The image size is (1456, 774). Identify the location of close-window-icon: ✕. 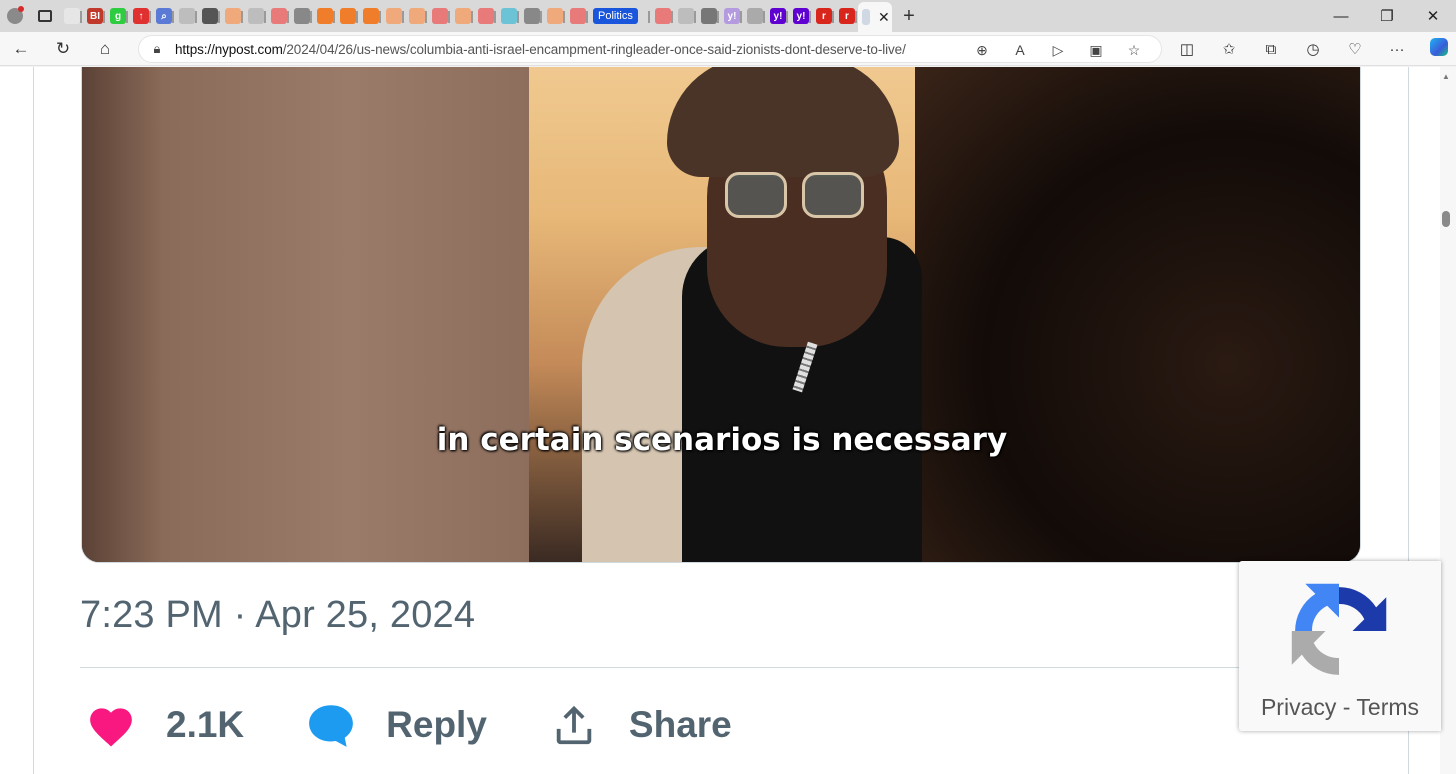
(1433, 16).